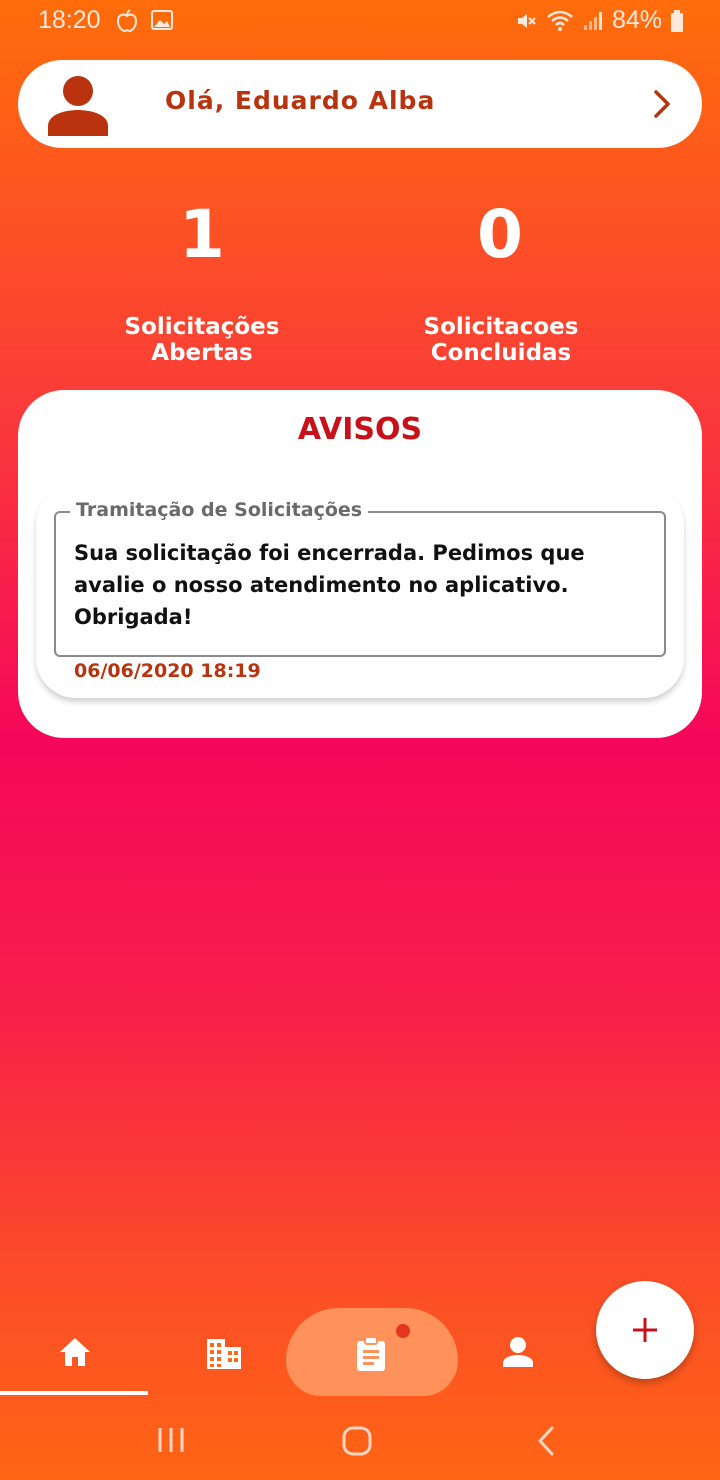 The image size is (720, 1480). Describe the element at coordinates (592, 20) in the screenshot. I see `signal-icon` at that location.